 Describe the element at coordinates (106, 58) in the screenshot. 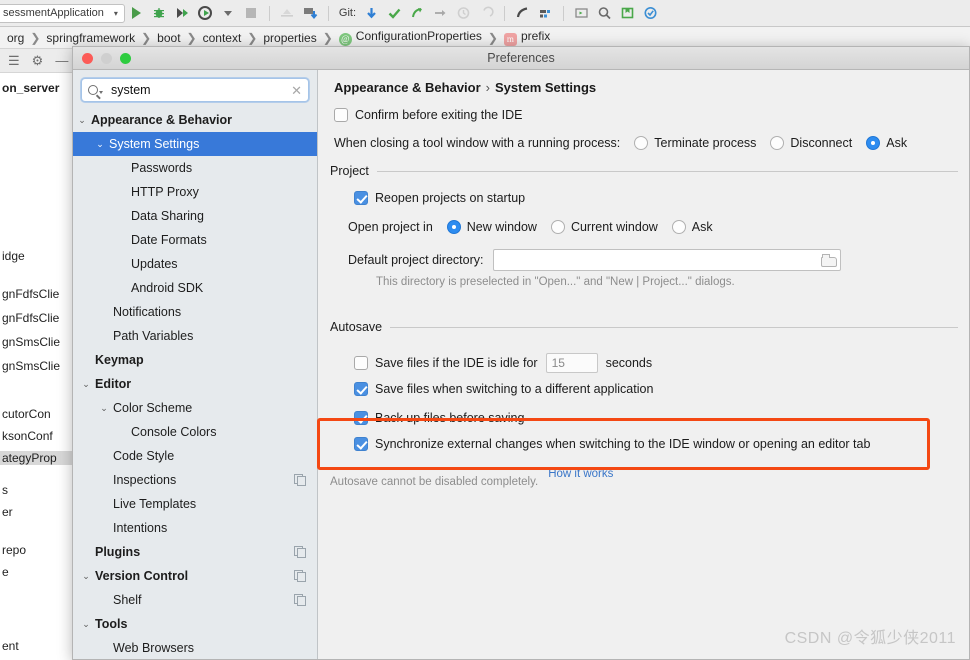

I see `minimize-button` at that location.